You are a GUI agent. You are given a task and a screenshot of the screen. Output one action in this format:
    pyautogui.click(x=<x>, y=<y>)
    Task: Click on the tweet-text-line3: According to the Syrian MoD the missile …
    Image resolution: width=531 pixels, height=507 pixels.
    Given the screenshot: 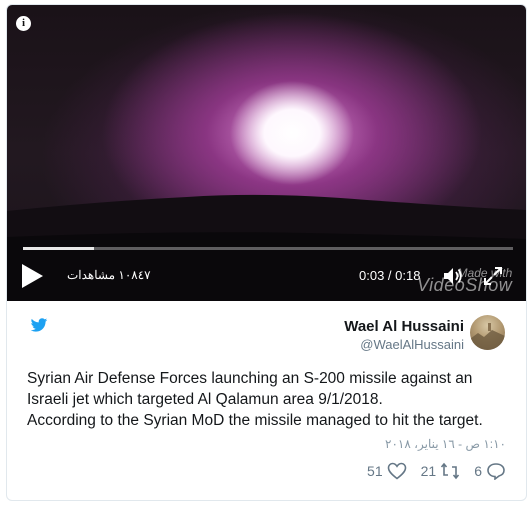 What is the action you would take?
    pyautogui.click(x=255, y=420)
    